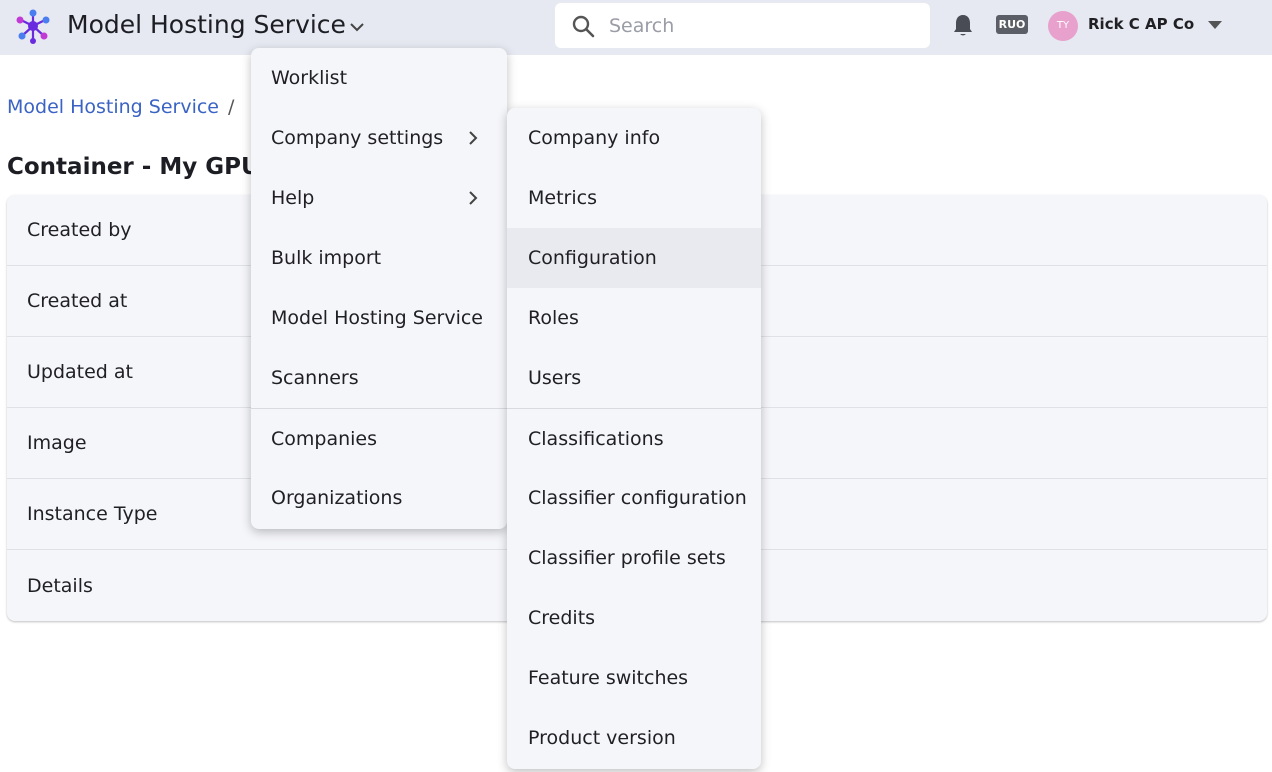  Describe the element at coordinates (759, 26) in the screenshot. I see `search-input` at that location.